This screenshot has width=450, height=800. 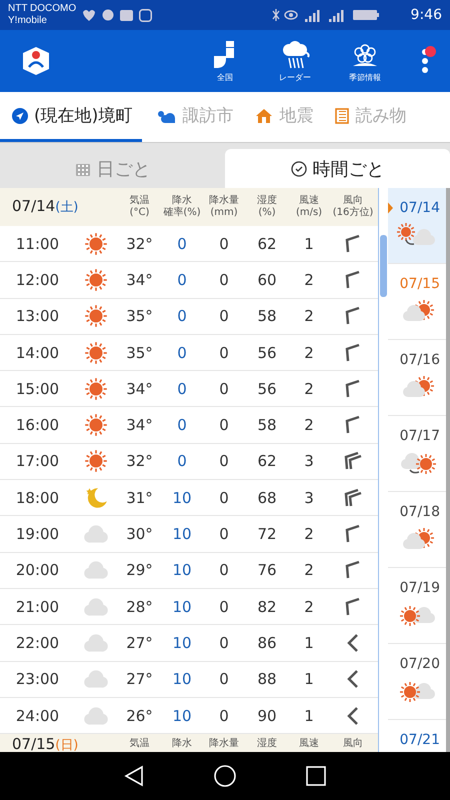 What do you see at coordinates (38, 279) in the screenshot?
I see `time-cell: 12:00` at bounding box center [38, 279].